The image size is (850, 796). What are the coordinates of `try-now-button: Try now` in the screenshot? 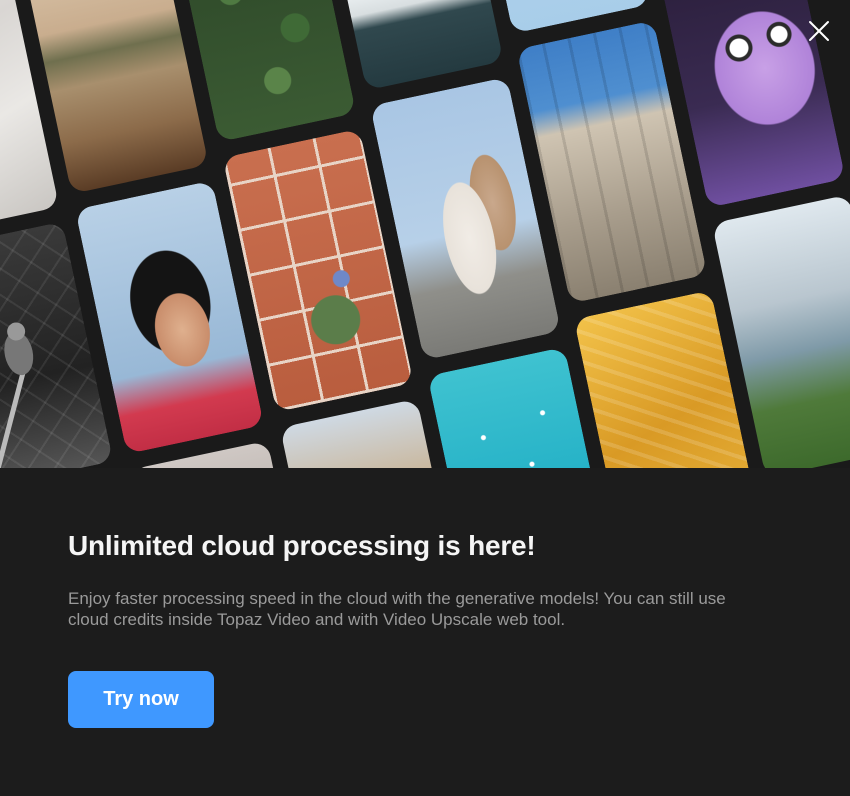 It's located at (141, 699).